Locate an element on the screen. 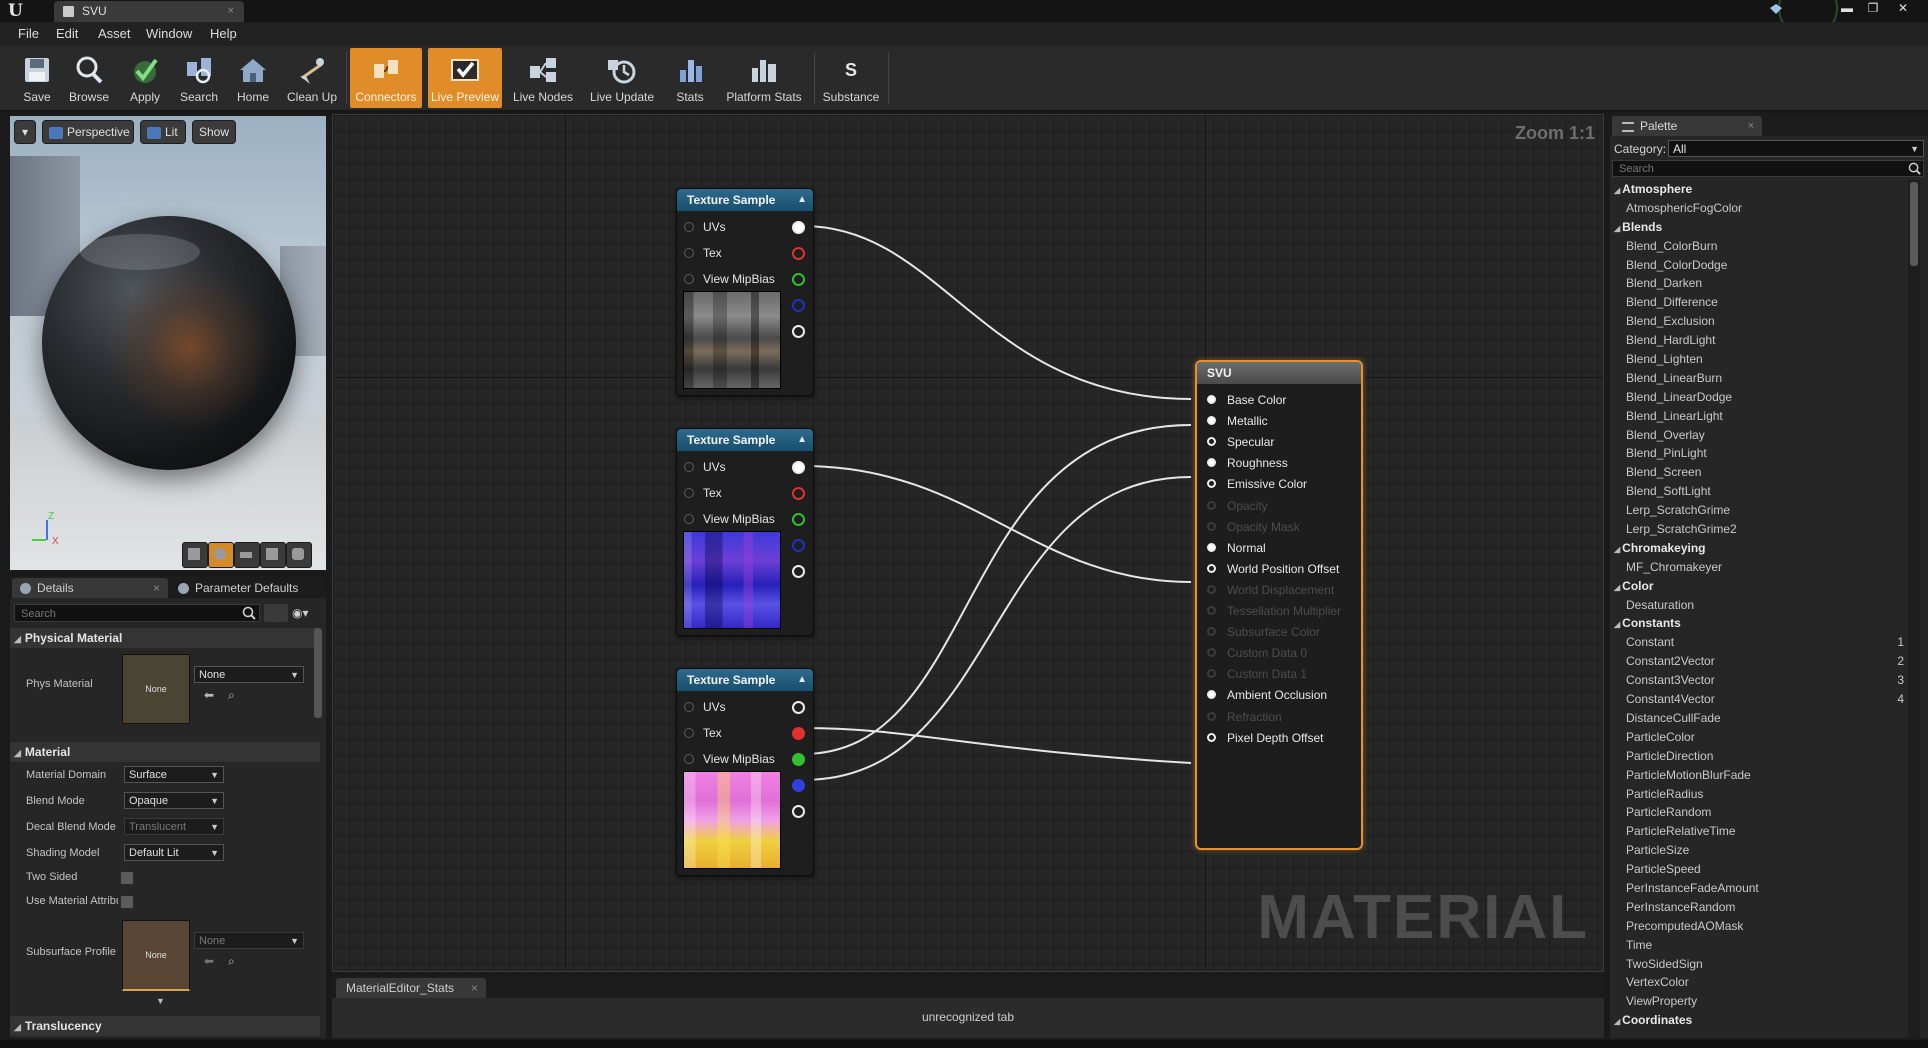 The image size is (1928, 1048). pin-uvs: UVs is located at coordinates (745, 227).